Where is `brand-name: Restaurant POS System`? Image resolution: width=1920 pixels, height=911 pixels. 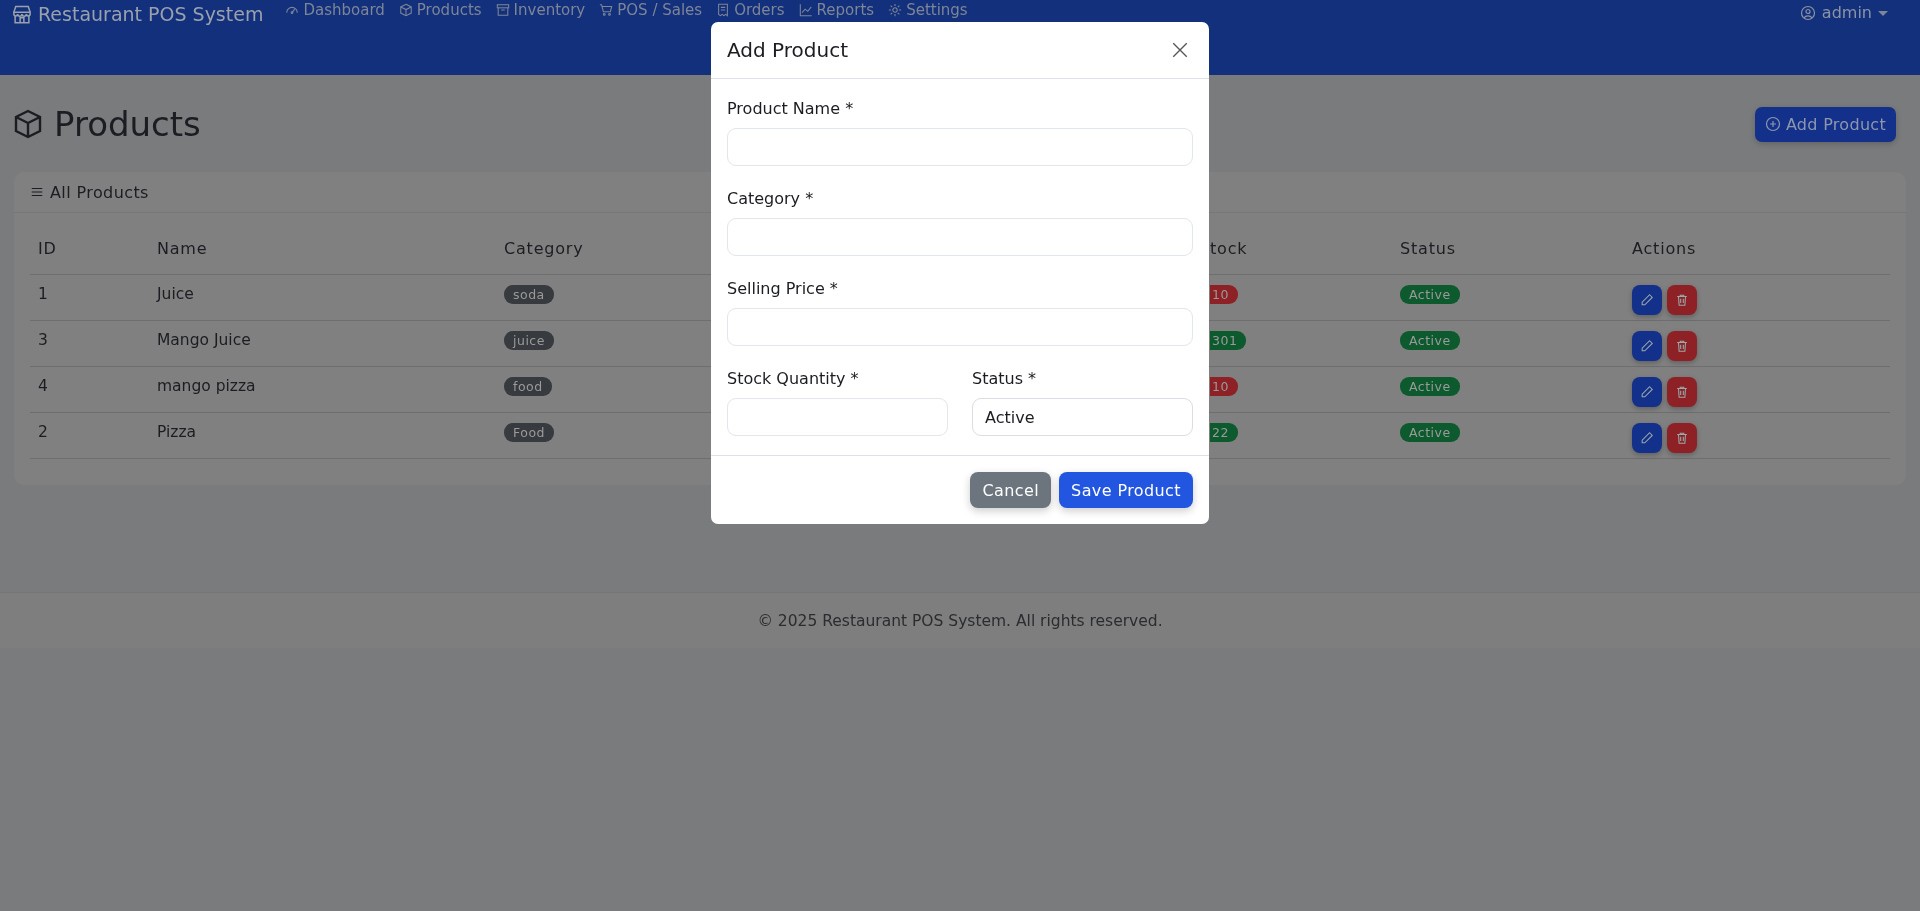 brand-name: Restaurant POS System is located at coordinates (151, 14).